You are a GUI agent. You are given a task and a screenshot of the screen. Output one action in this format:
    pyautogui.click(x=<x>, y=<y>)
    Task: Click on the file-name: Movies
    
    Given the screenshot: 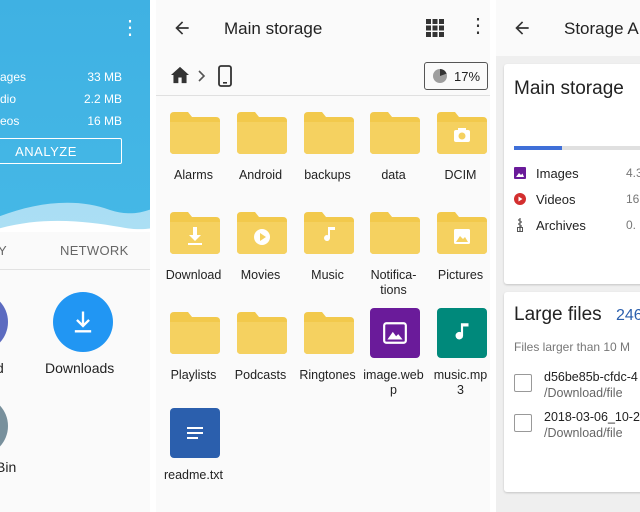 What is the action you would take?
    pyautogui.click(x=260, y=275)
    